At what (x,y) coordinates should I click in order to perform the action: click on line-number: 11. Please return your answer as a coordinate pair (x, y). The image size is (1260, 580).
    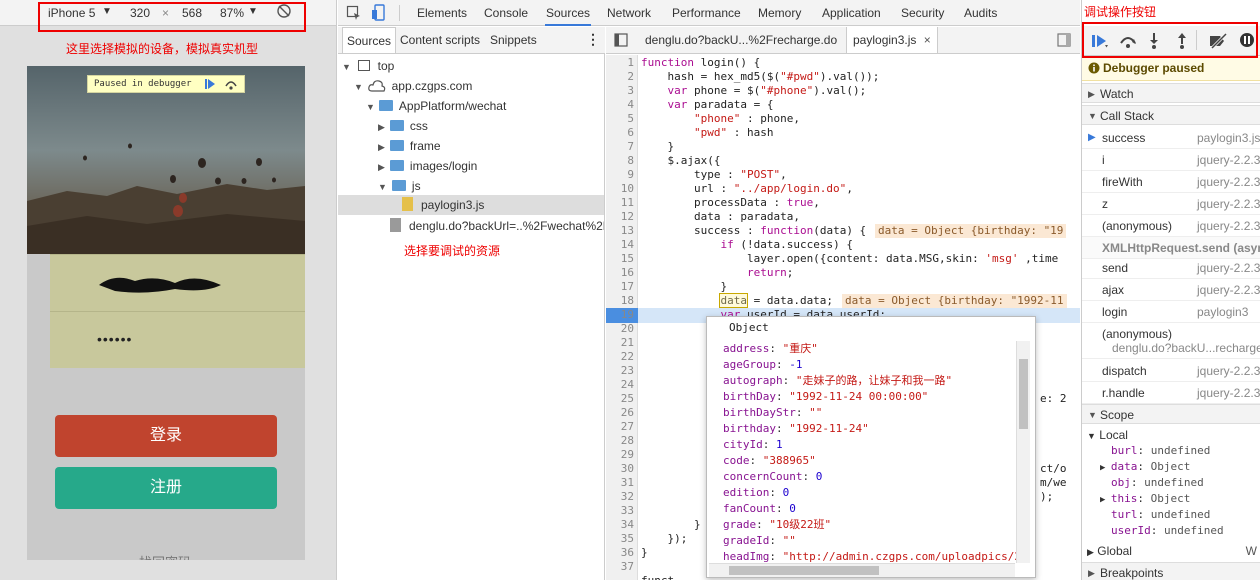
    Looking at the image, I should click on (620, 203).